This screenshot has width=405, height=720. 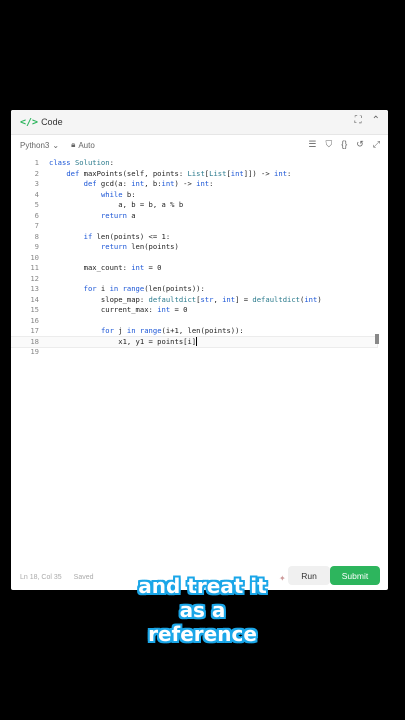 What do you see at coordinates (202, 586) in the screenshot?
I see `caption-line: and treat it` at bounding box center [202, 586].